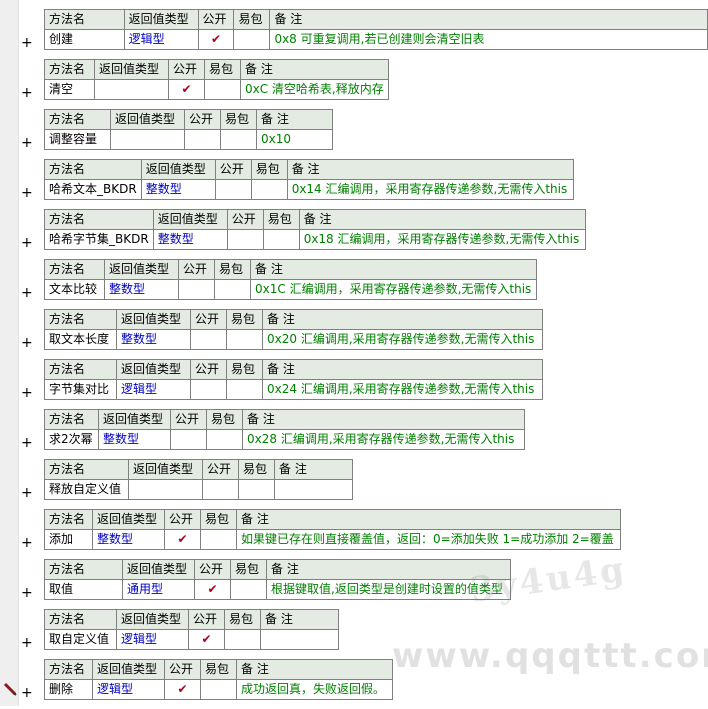 The height and width of the screenshot is (709, 708). What do you see at coordinates (68, 539) in the screenshot?
I see `method-name: 添加` at bounding box center [68, 539].